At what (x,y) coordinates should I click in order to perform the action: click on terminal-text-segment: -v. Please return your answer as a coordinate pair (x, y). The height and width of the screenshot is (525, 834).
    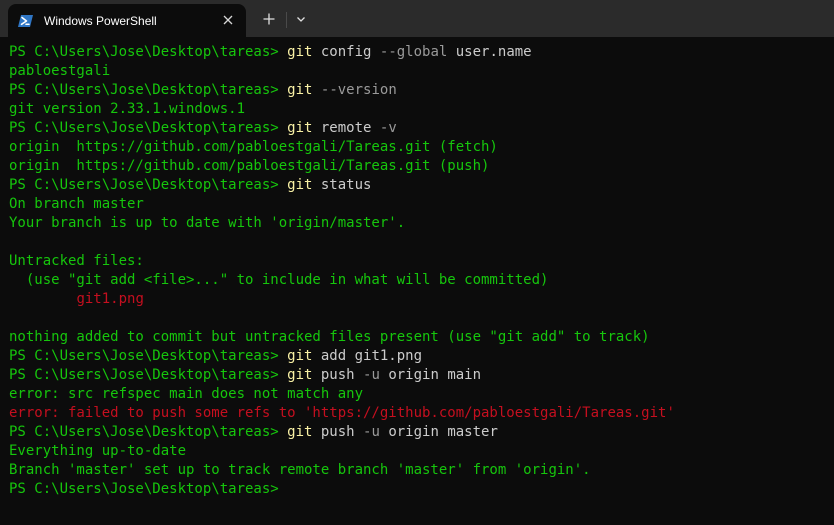
    Looking at the image, I should click on (388, 128).